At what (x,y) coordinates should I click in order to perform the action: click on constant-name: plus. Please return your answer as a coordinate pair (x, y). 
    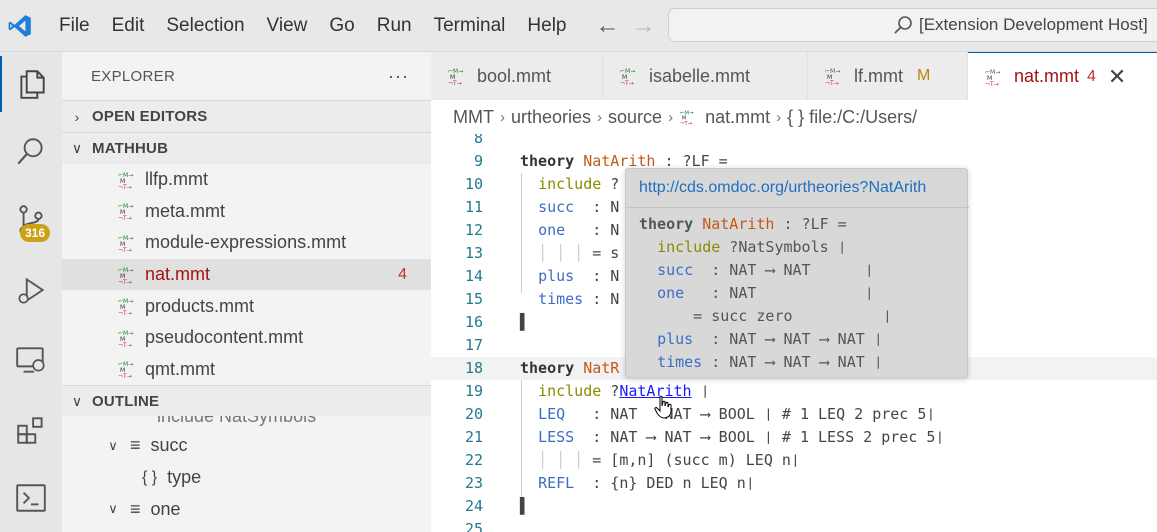
    Looking at the image, I should click on (556, 276).